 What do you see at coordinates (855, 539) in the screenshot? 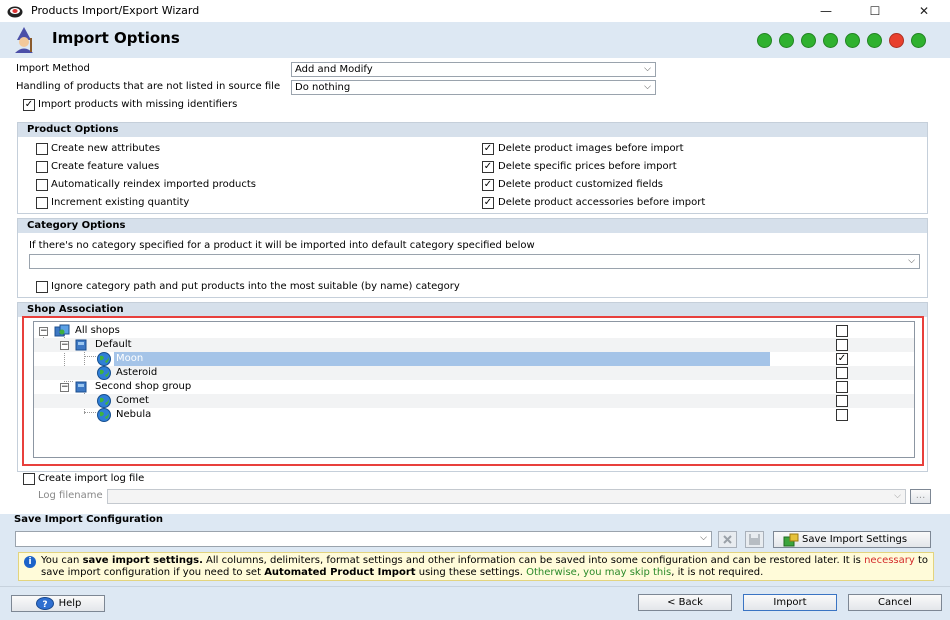
I see `save-import-settings-label: Save Import Settings` at bounding box center [855, 539].